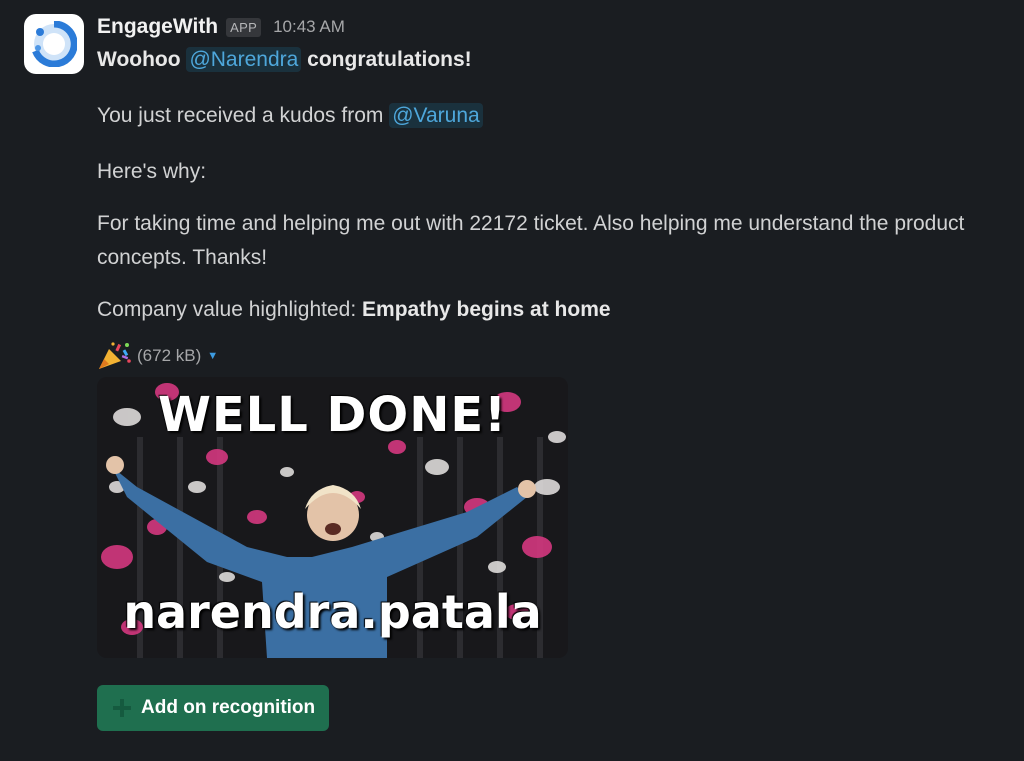 This screenshot has width=1024, height=761. Describe the element at coordinates (332, 612) in the screenshot. I see `gif-bottom-caption: narendra.patala` at that location.